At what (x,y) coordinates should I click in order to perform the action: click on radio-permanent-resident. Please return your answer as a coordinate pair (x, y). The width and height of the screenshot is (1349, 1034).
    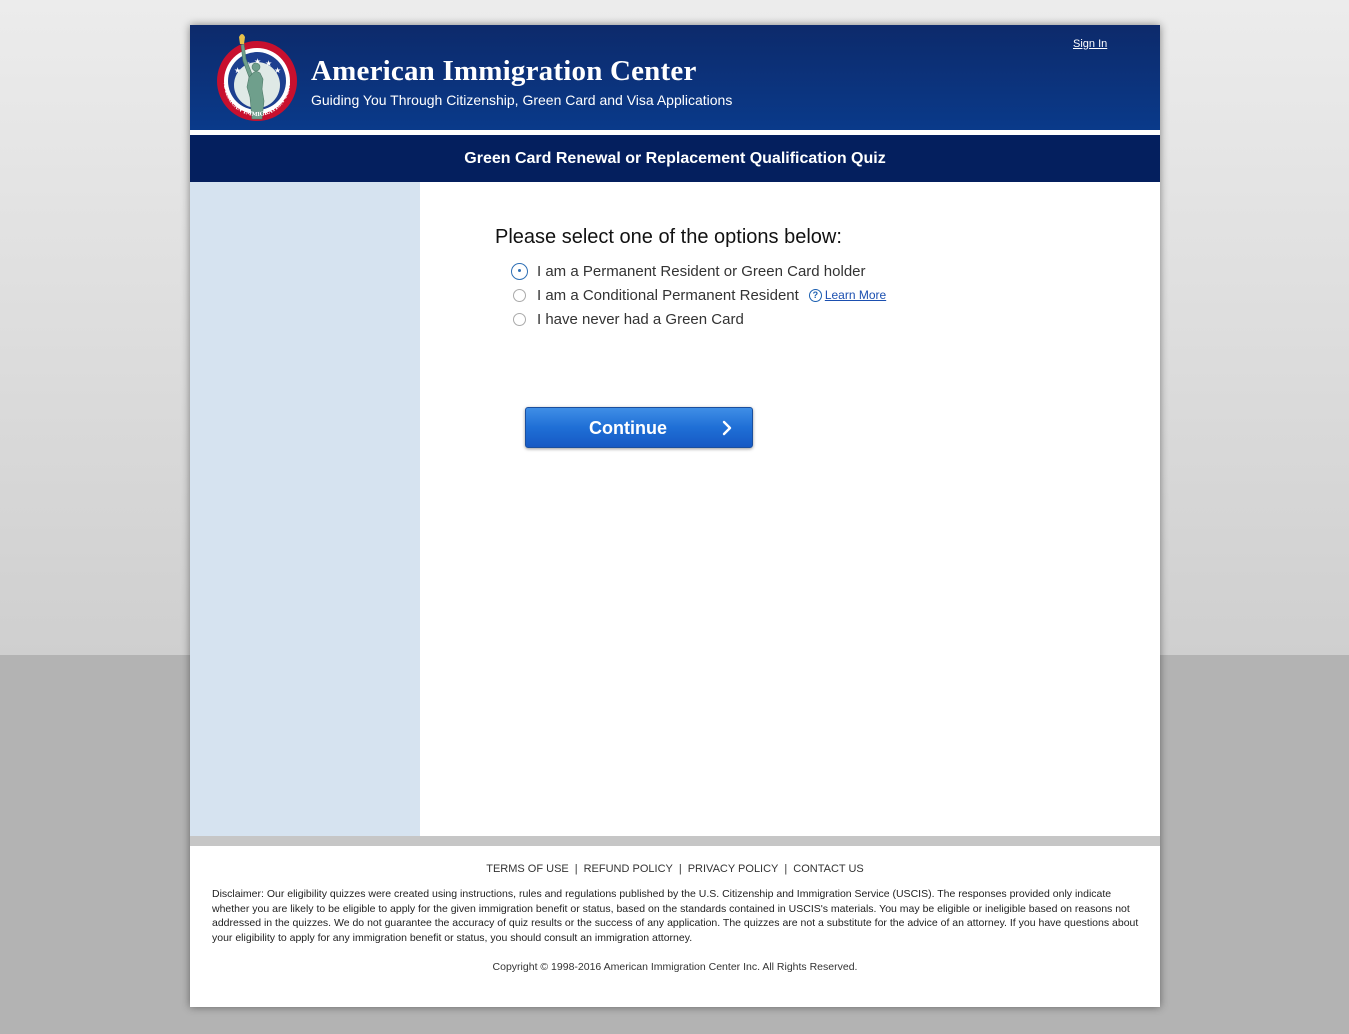
    Looking at the image, I should click on (519, 271).